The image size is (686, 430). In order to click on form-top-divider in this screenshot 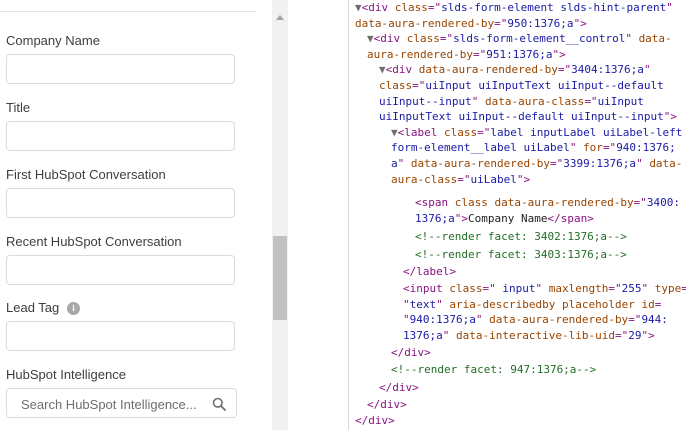, I will do `click(128, 11)`.